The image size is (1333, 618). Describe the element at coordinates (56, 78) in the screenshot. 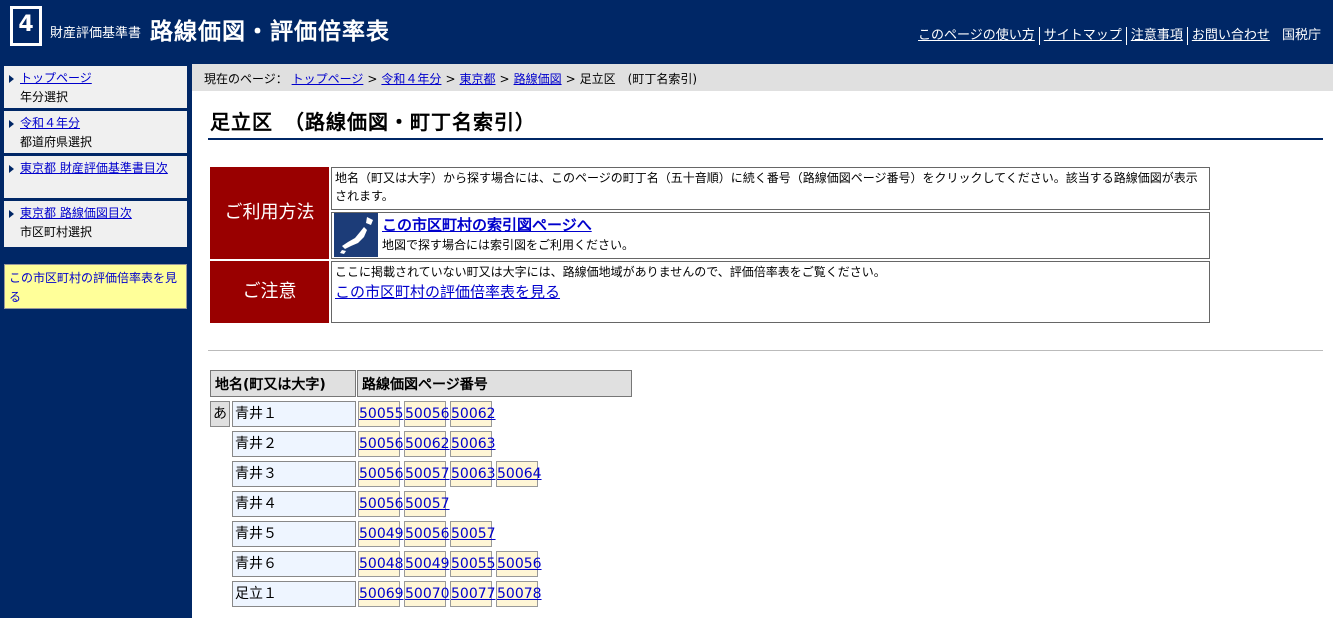

I see `sidebar-link-top: トップページ` at that location.